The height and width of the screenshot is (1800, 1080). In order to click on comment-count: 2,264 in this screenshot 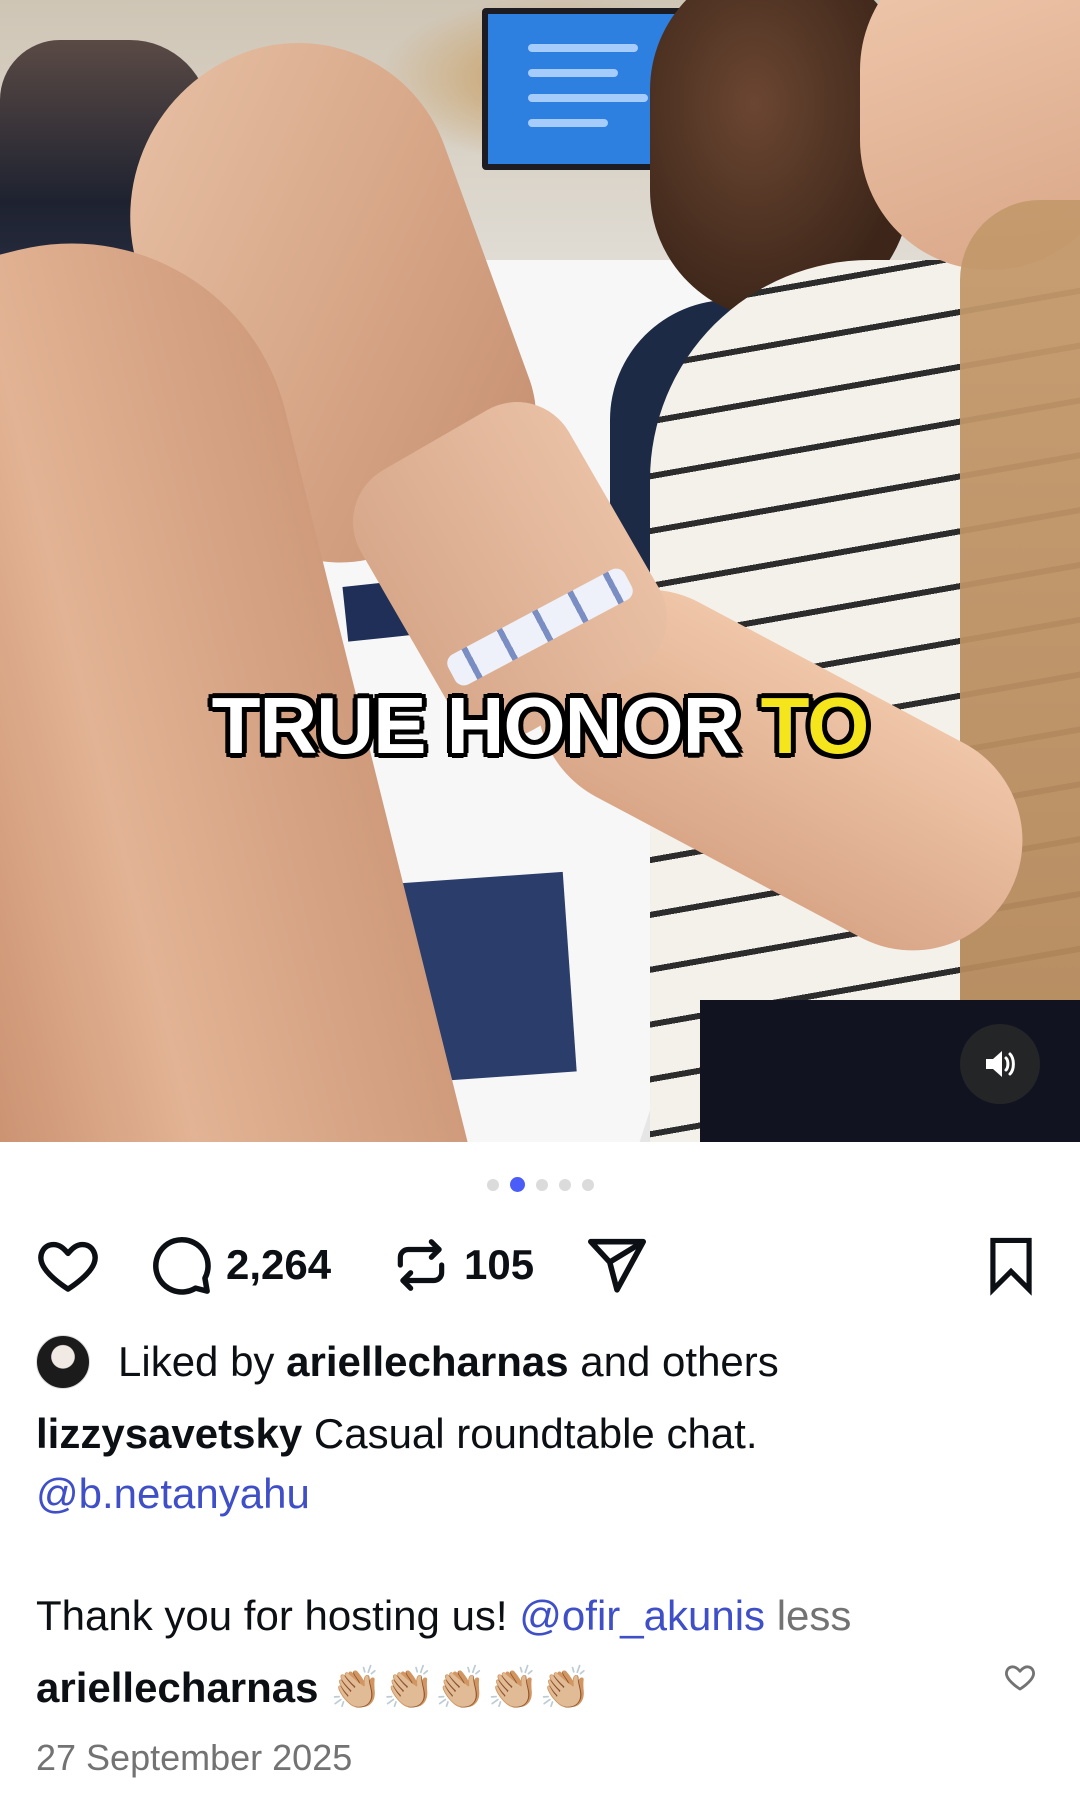, I will do `click(279, 1264)`.